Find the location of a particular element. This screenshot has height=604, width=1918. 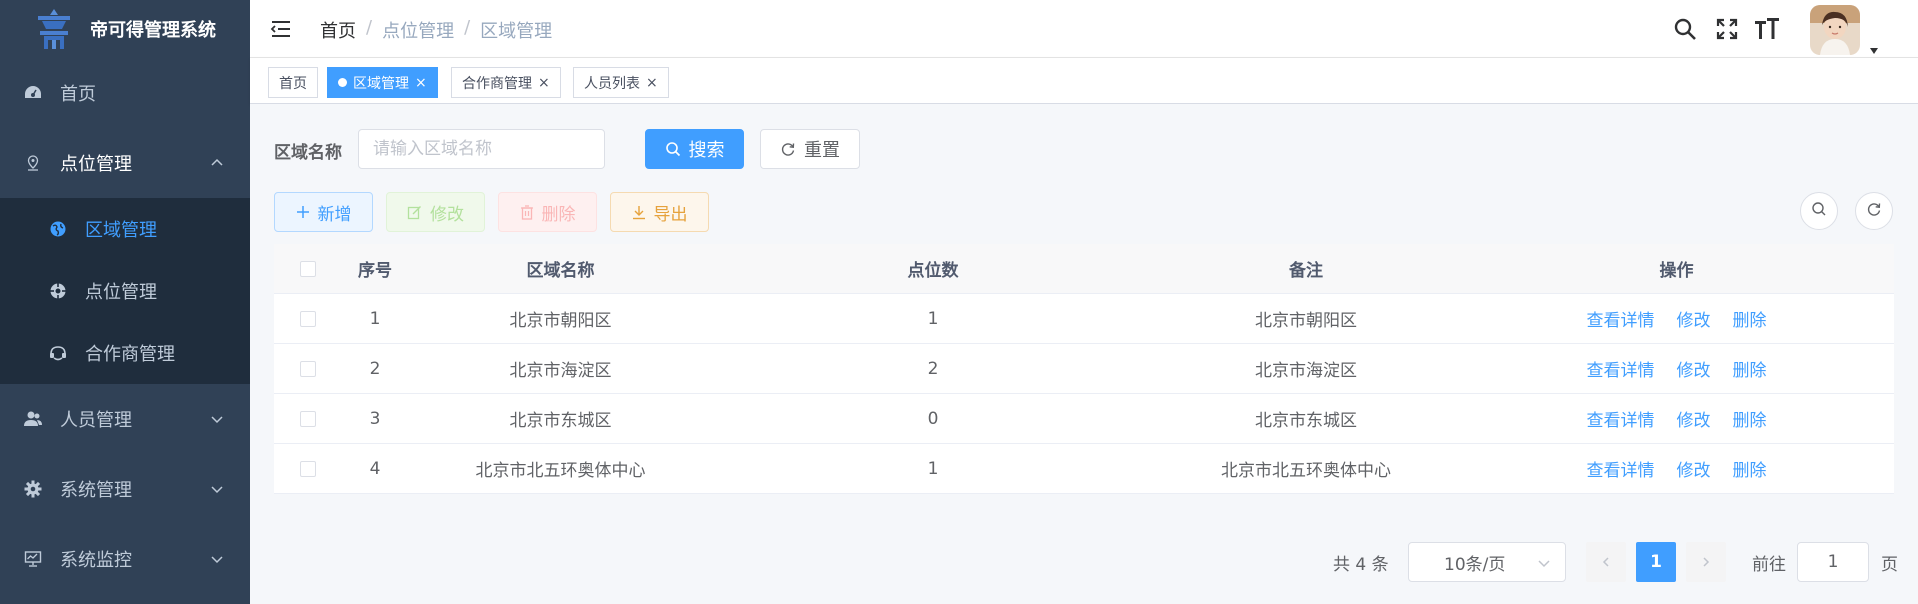

page-number-button: 1 is located at coordinates (1656, 562).